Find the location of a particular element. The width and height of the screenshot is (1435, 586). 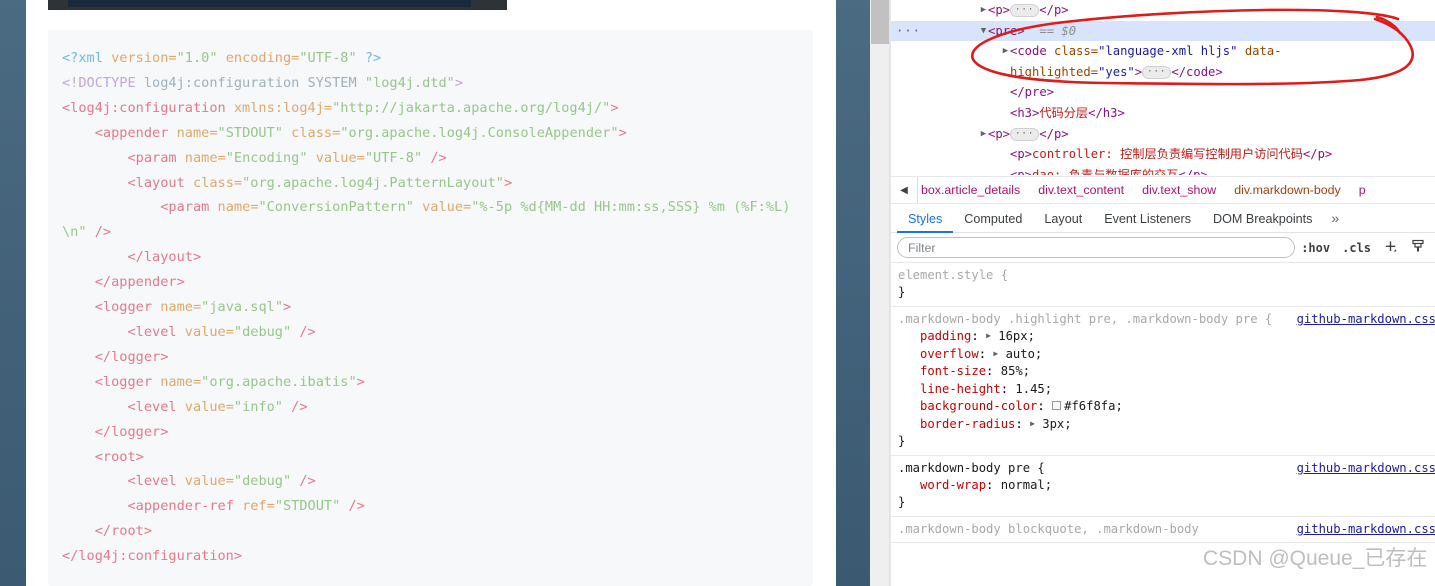

cls-toggle-button: .cls is located at coordinates (1356, 248).